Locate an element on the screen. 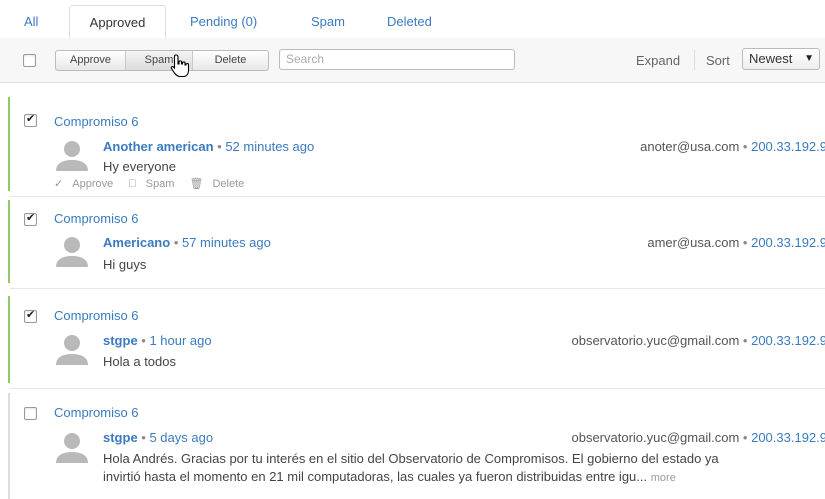  sort-select: Newest ▼ is located at coordinates (781, 59).